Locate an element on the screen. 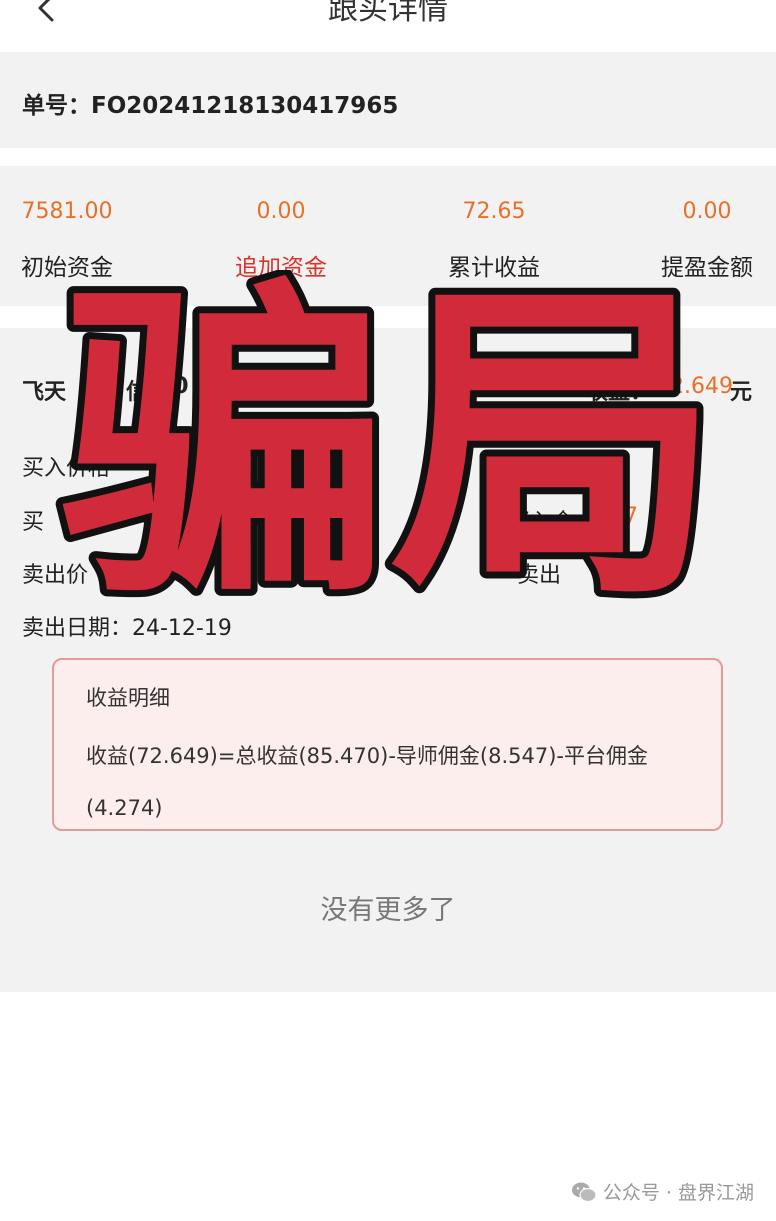 This screenshot has width=776, height=1221. wechat-icon is located at coordinates (584, 1192).